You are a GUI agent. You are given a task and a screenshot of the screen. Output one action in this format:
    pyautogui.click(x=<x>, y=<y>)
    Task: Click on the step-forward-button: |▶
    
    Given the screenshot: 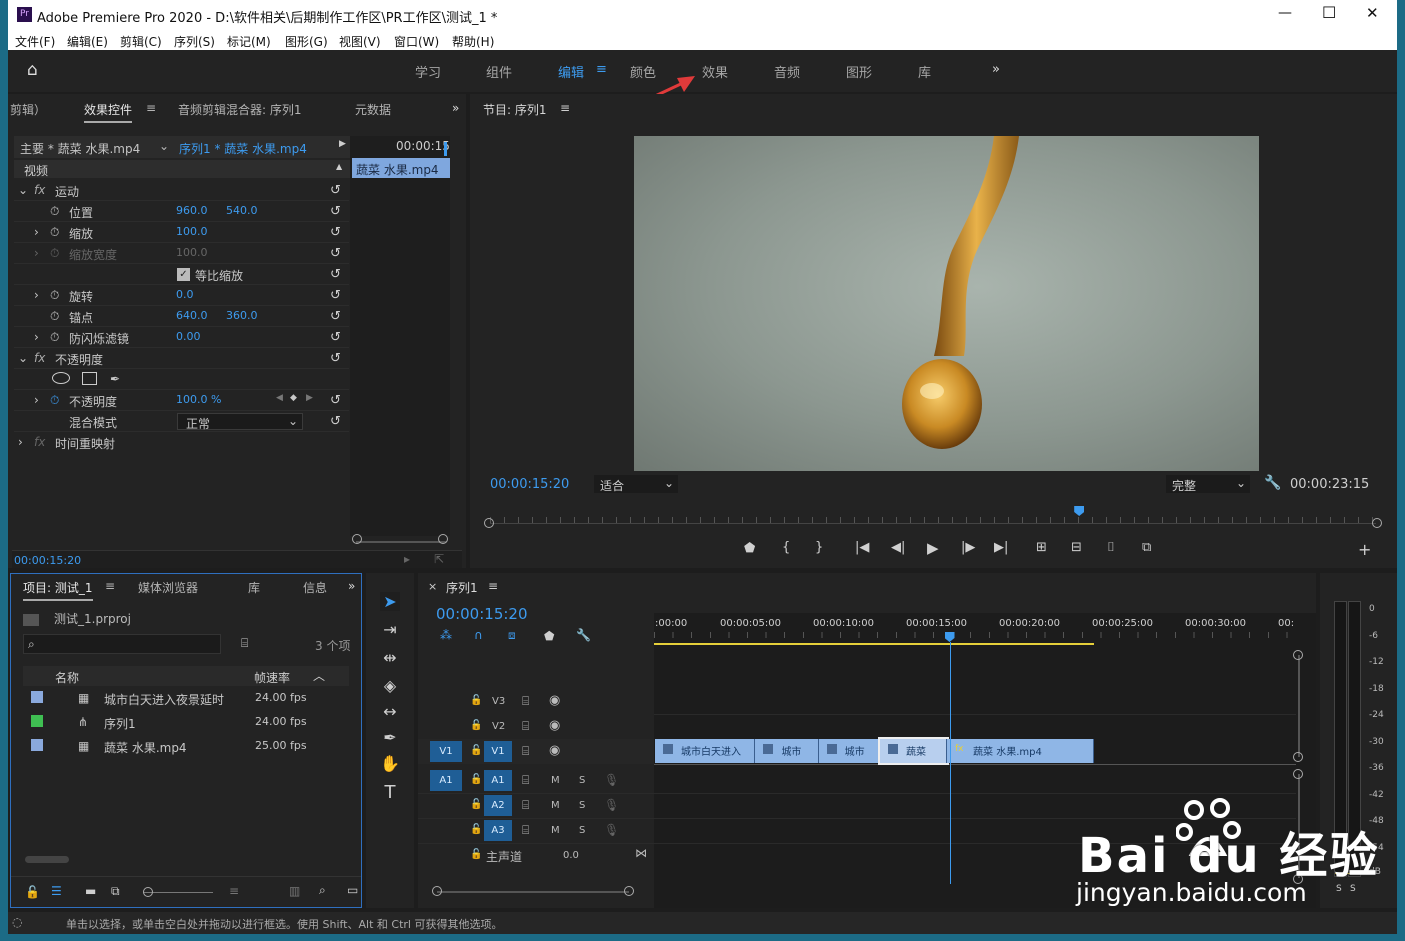 What is the action you would take?
    pyautogui.click(x=968, y=547)
    